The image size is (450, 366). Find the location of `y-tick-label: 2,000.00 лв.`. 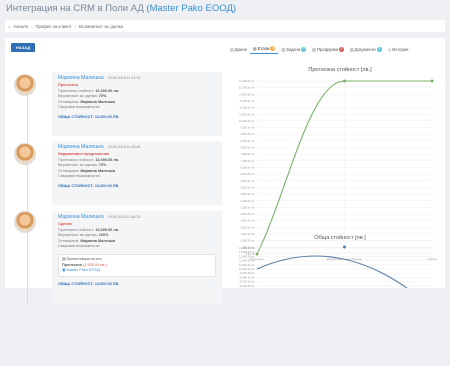

y-tick-label: 2,000.00 лв. is located at coordinates (248, 227).